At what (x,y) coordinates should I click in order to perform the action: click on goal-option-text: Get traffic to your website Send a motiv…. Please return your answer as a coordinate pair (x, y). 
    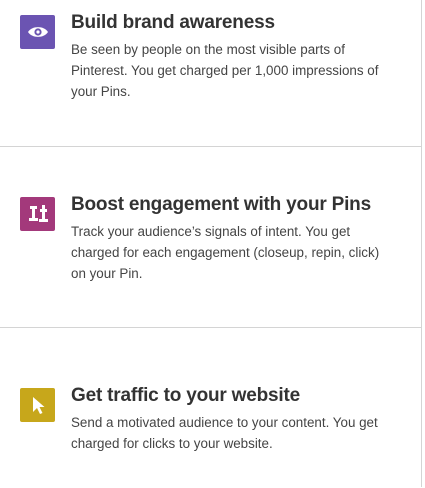
    Looking at the image, I should click on (236, 418).